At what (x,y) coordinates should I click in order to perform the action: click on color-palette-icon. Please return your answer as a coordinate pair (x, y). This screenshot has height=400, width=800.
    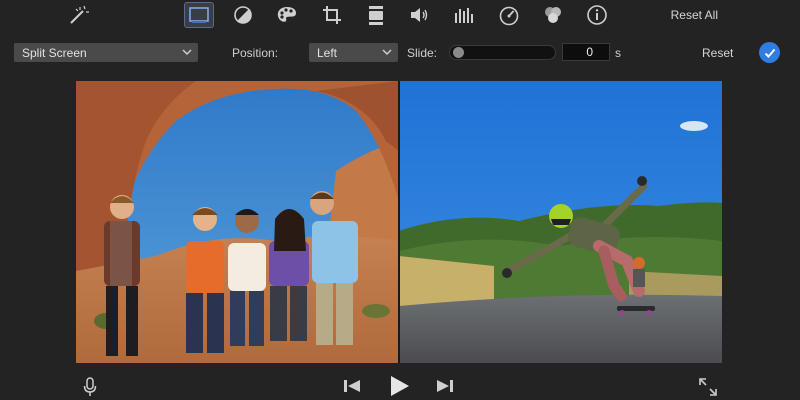
    Looking at the image, I should click on (287, 15).